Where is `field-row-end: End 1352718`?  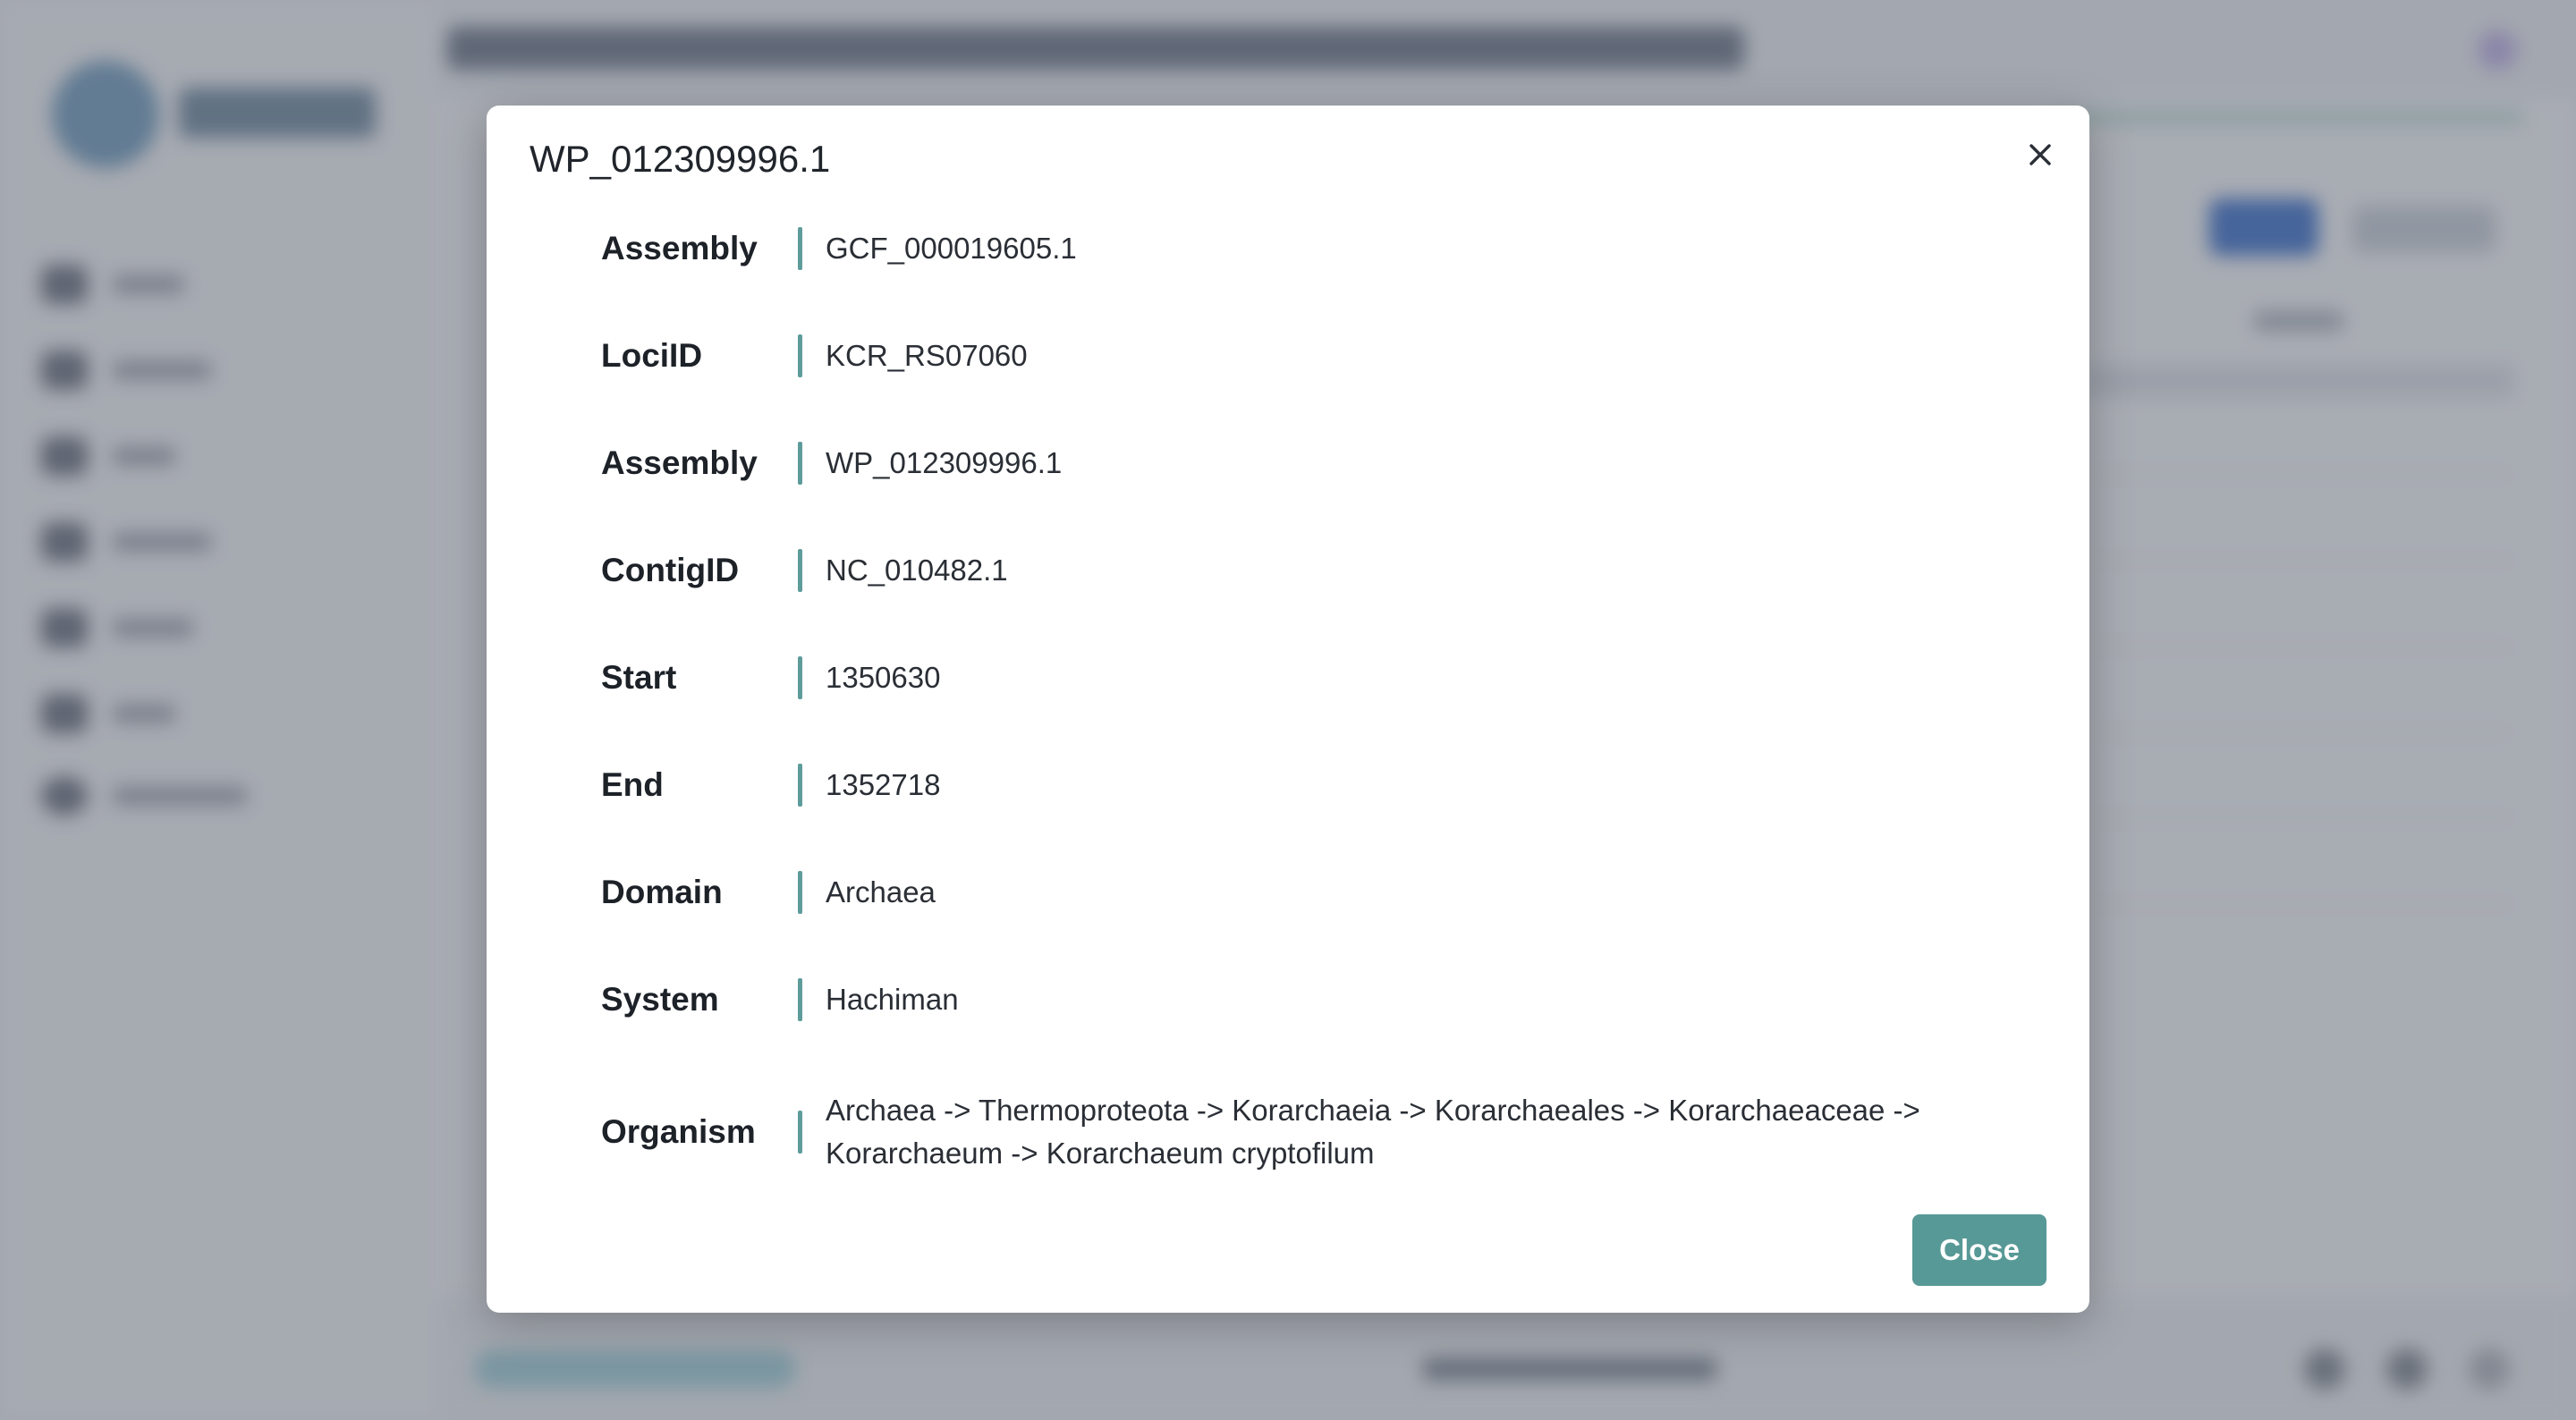
field-row-end: End 1352718 is located at coordinates (1318, 786).